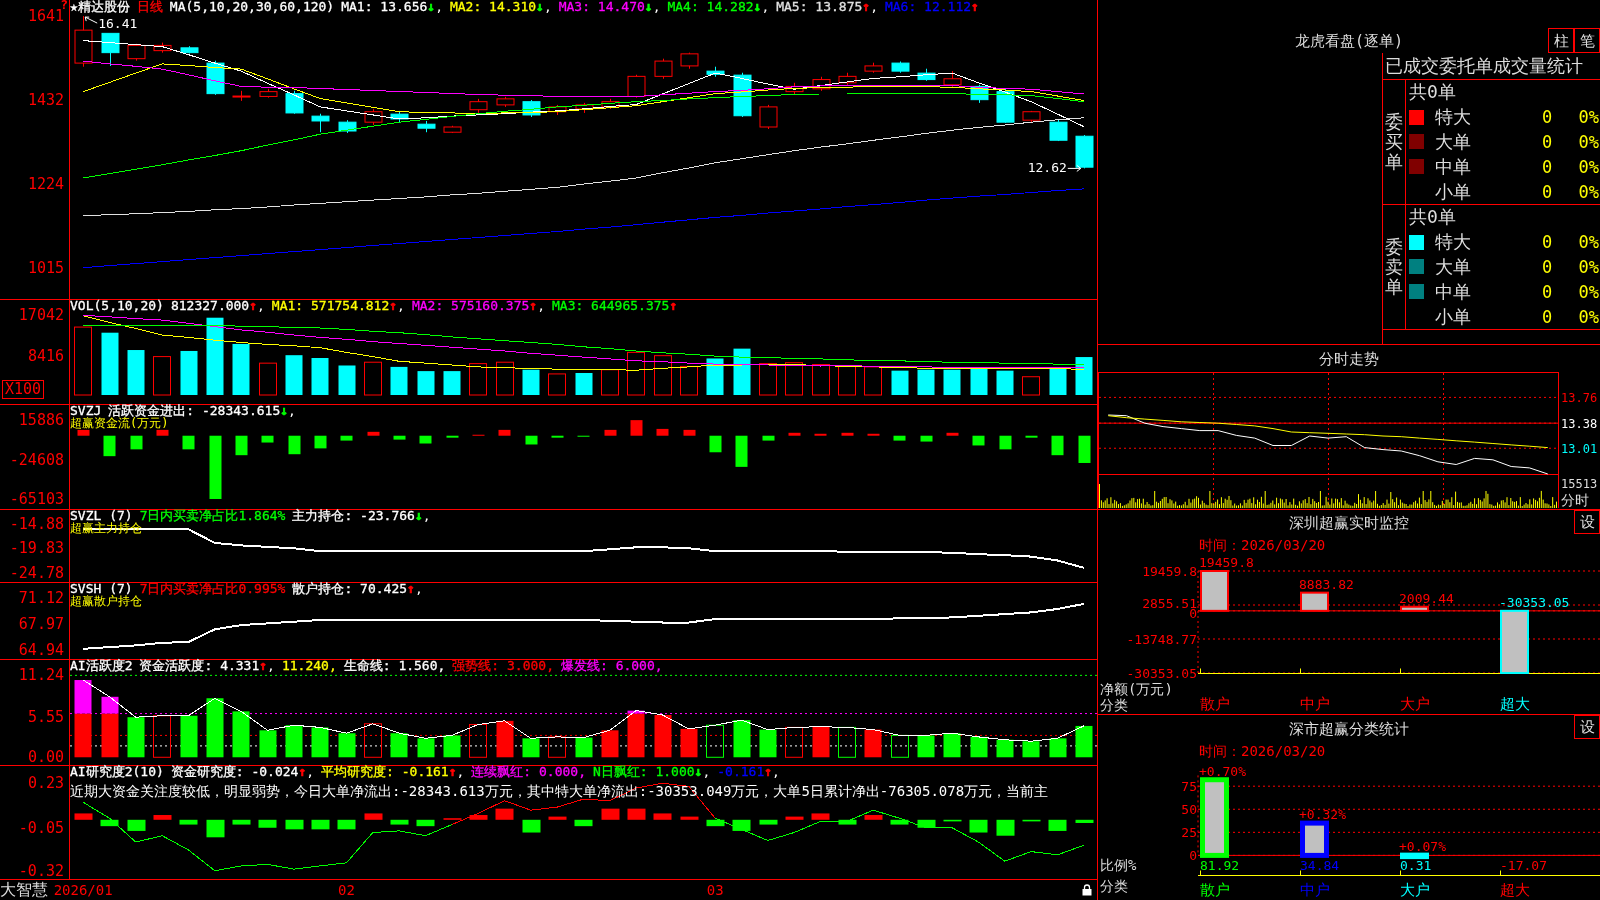 Image resolution: width=1600 pixels, height=900 pixels. I want to click on legend-item: 资金研究度: -0.024, so click(234, 771).